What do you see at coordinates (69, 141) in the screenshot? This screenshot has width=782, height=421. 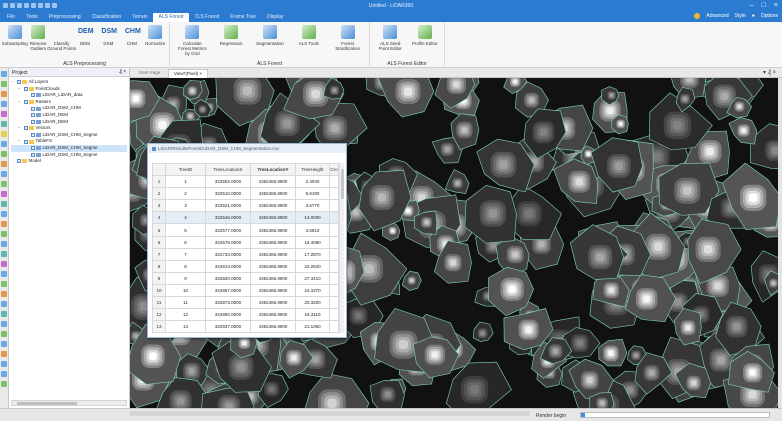 I see `tree-node: − TableFS` at bounding box center [69, 141].